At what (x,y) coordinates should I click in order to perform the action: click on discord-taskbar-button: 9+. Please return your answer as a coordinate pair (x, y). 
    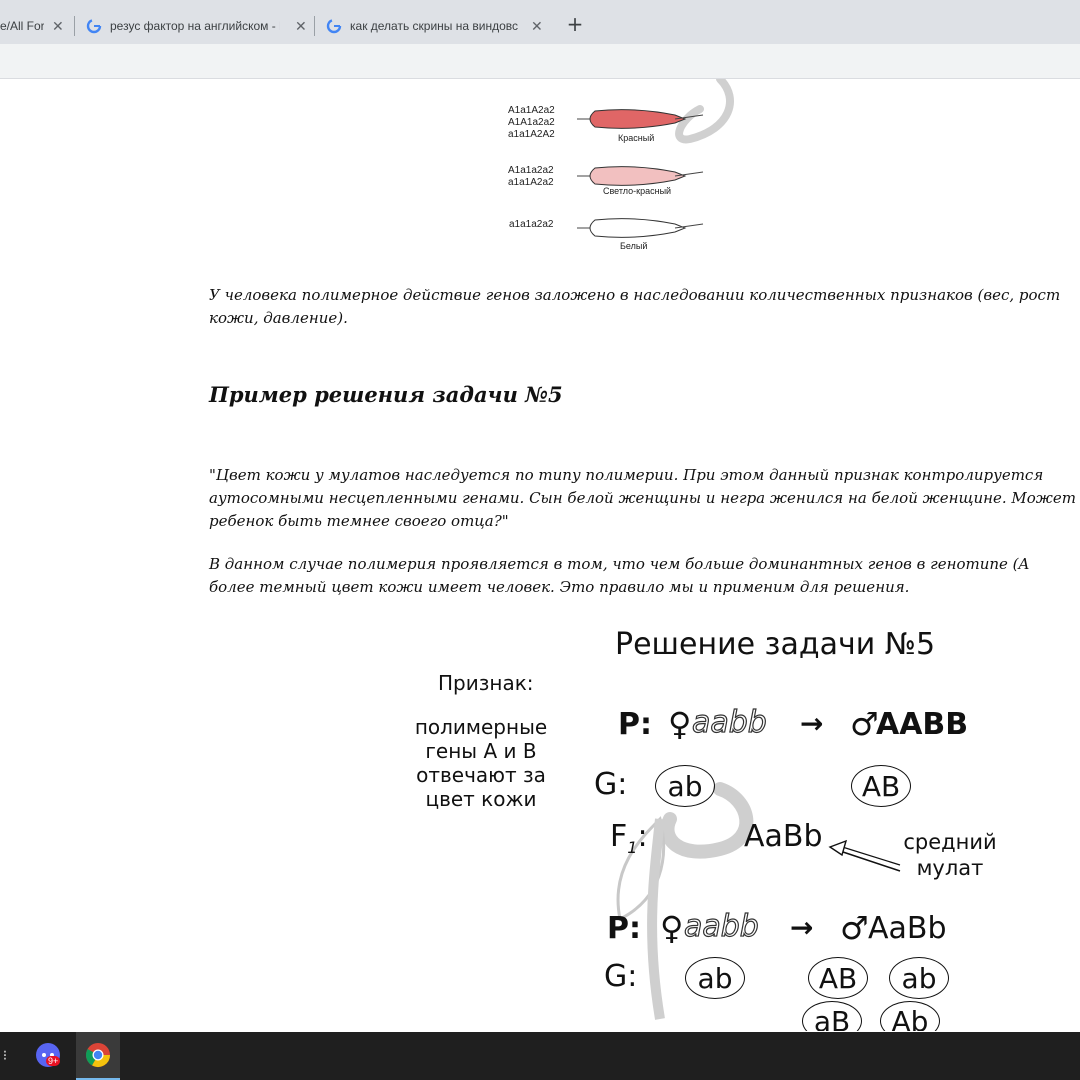
    Looking at the image, I should click on (49, 1056).